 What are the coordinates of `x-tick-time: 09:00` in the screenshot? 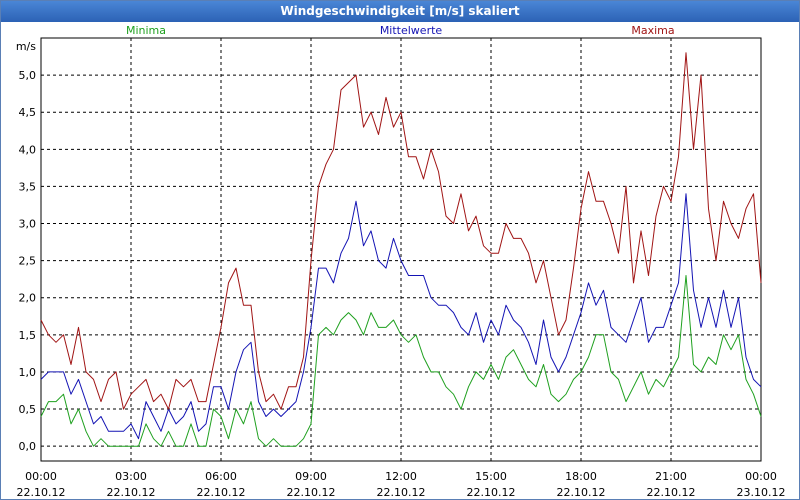 It's located at (311, 476).